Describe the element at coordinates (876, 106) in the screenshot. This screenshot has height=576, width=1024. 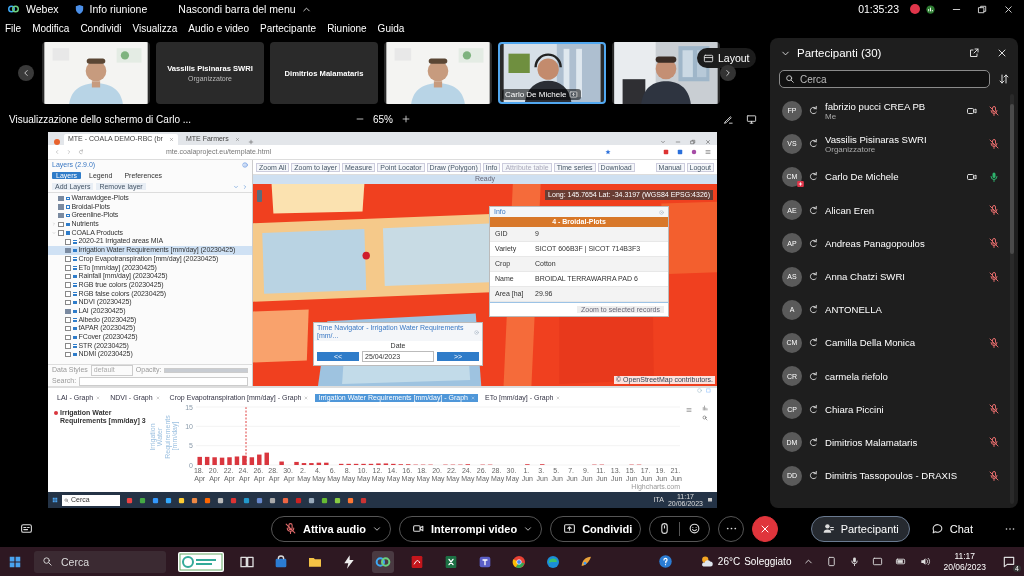
I see `participant-name: fabrizio pucci CREA PB` at that location.